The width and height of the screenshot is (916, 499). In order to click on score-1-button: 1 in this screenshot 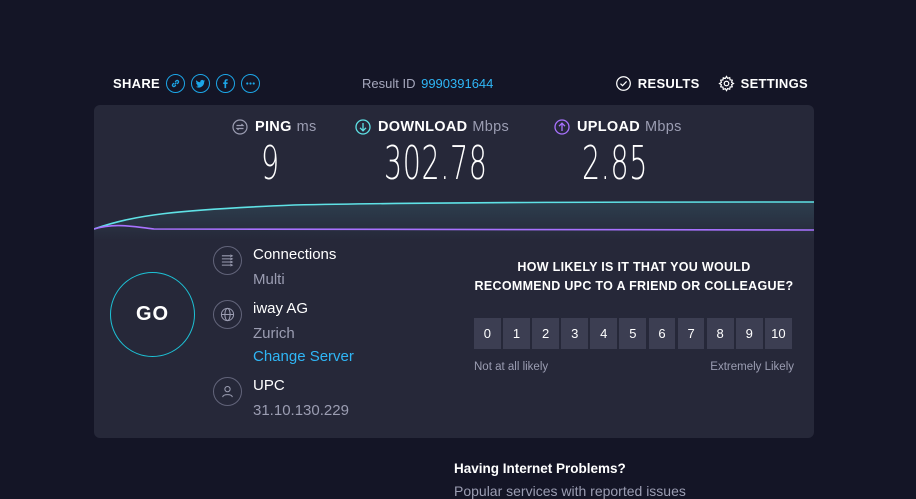, I will do `click(516, 333)`.